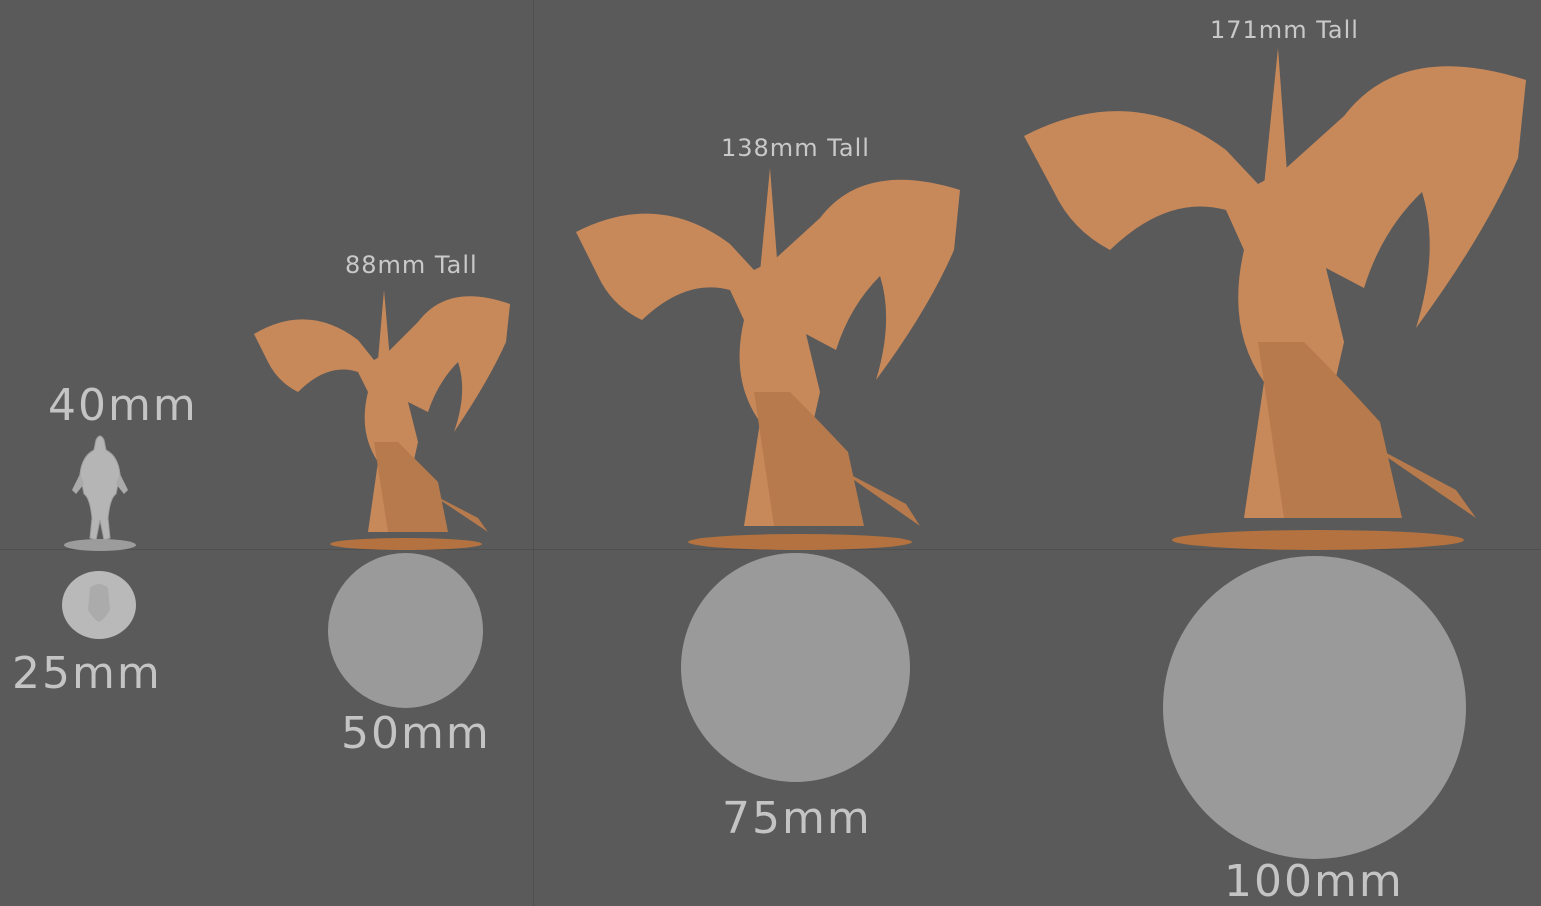 The width and height of the screenshot is (1541, 906). I want to click on scale-138-dragon-figure, so click(768, 359).